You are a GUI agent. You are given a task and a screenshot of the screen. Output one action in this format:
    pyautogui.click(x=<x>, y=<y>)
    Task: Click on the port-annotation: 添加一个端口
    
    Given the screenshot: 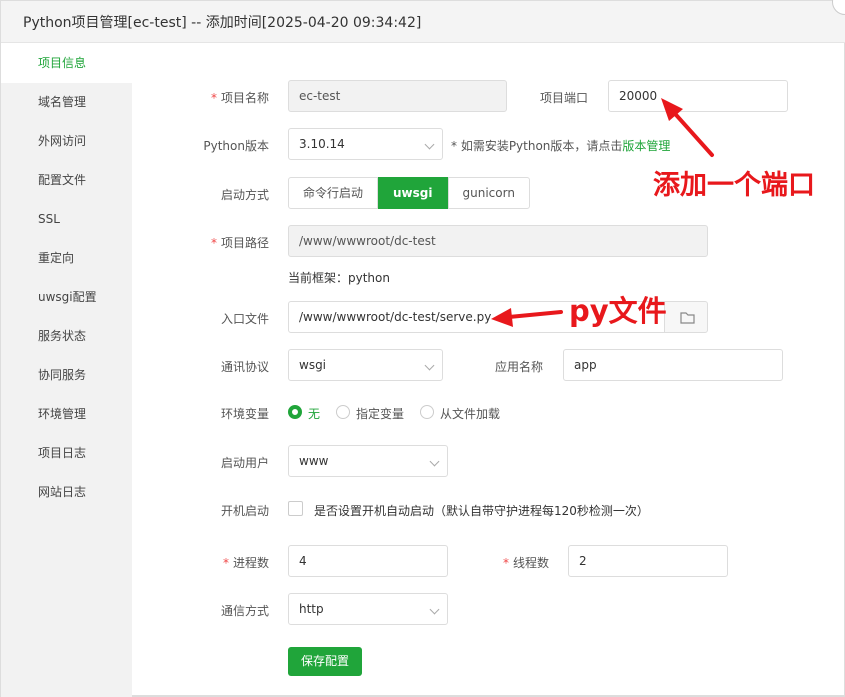 What is the action you would take?
    pyautogui.click(x=734, y=185)
    